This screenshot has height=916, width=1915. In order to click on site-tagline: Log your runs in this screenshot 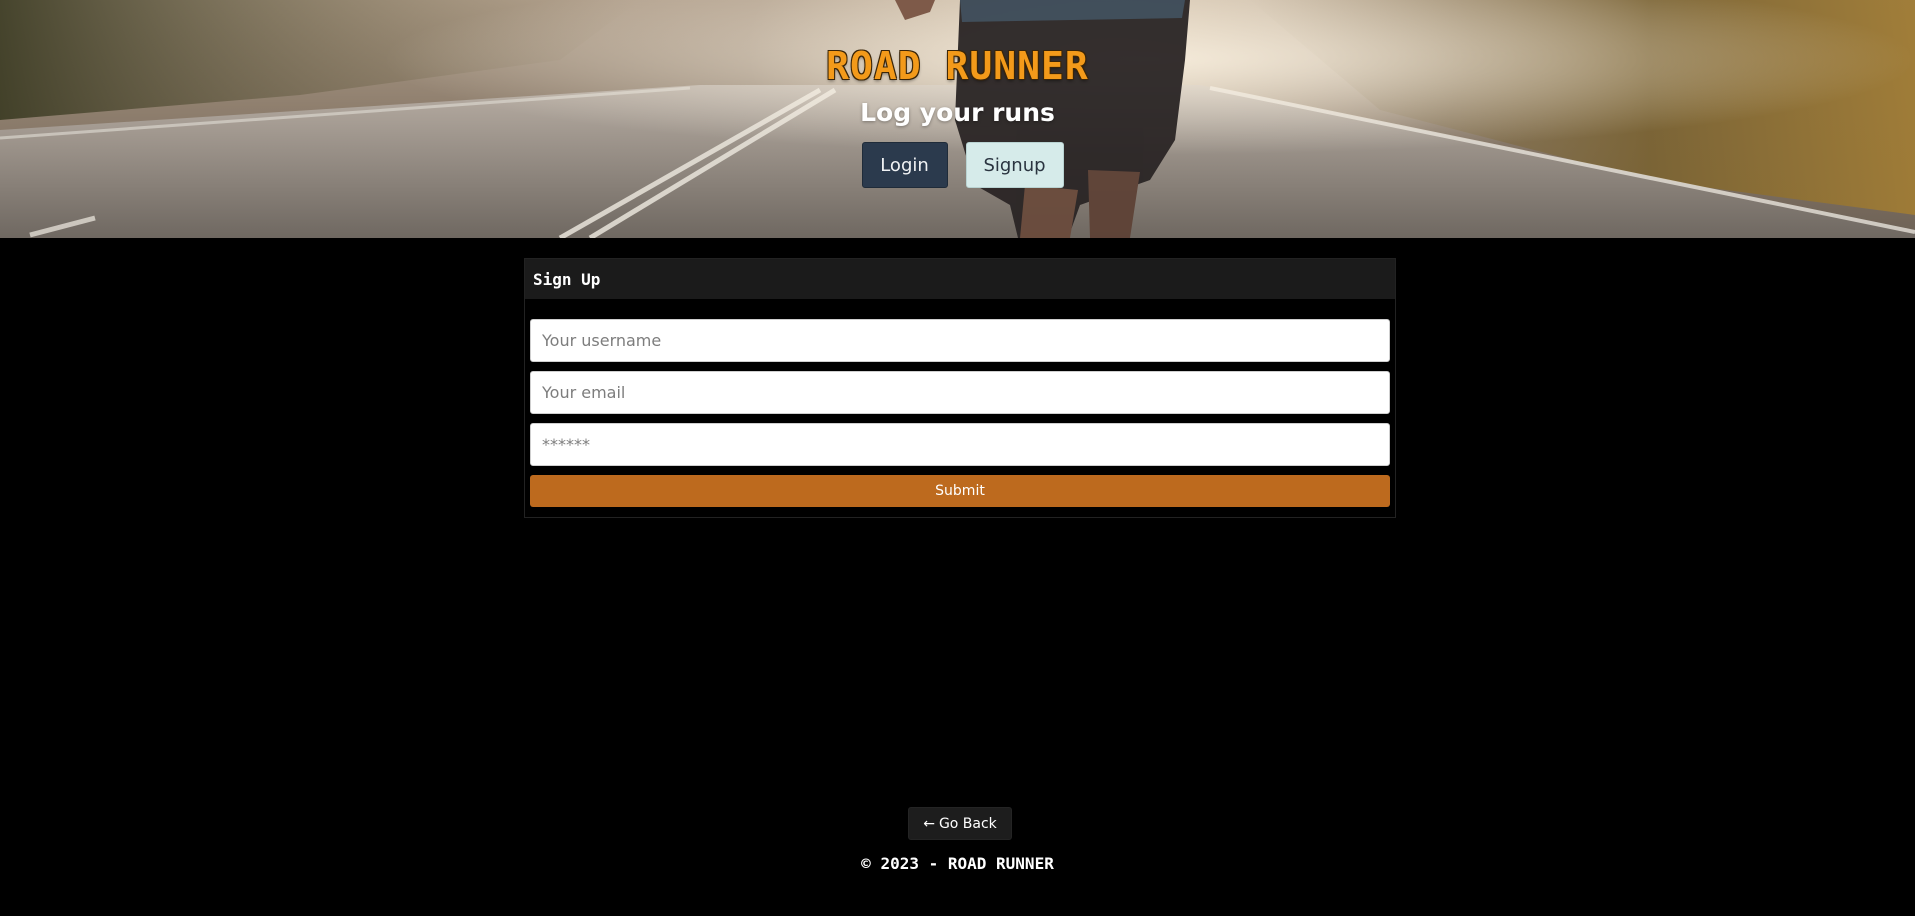, I will do `click(957, 112)`.